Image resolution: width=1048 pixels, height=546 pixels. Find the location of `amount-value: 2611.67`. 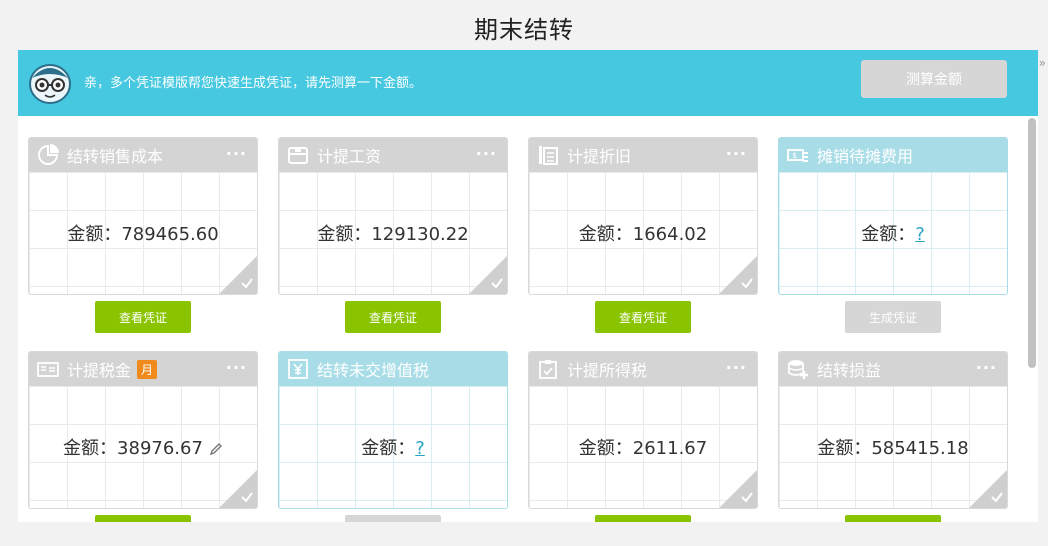

amount-value: 2611.67 is located at coordinates (670, 448).